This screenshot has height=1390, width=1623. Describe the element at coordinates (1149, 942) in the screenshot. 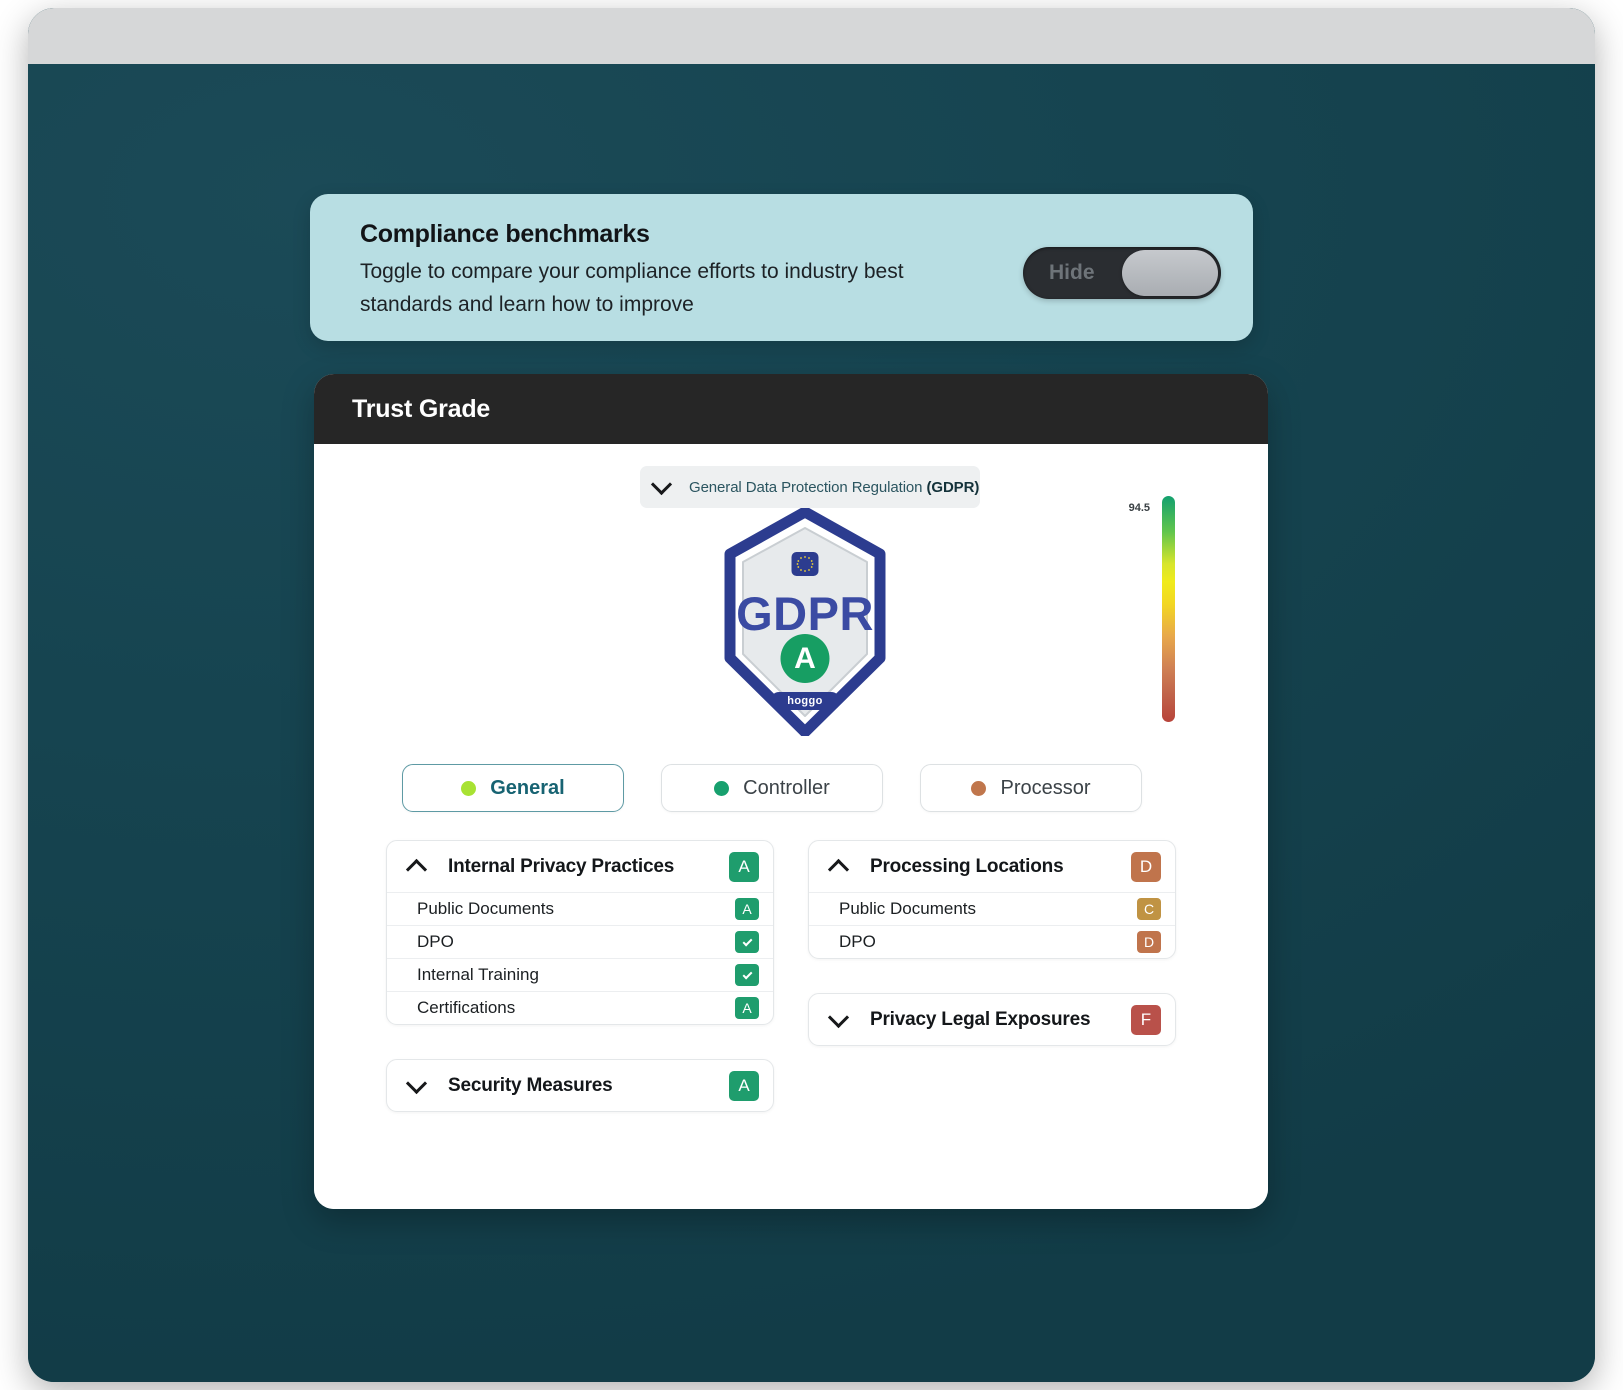

I see `row-grade-badge: D` at that location.